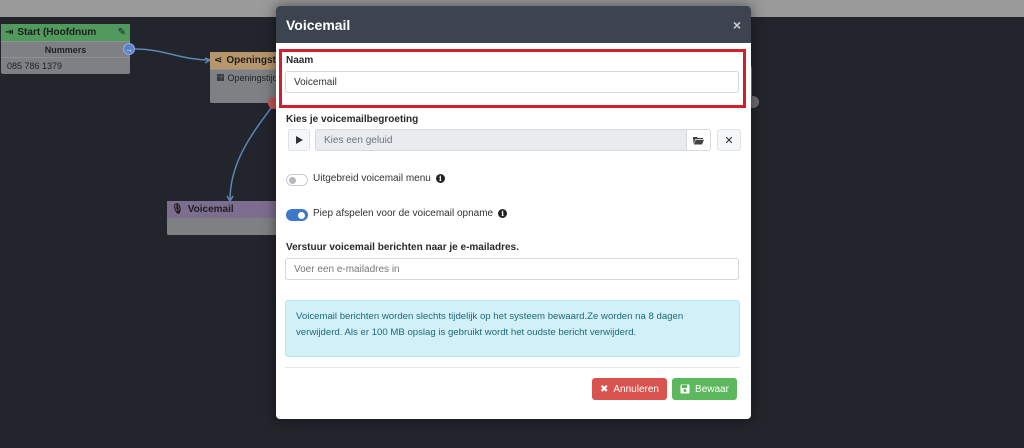  Describe the element at coordinates (65, 65) in the screenshot. I see `start-node-number: 085 786 1379` at that location.